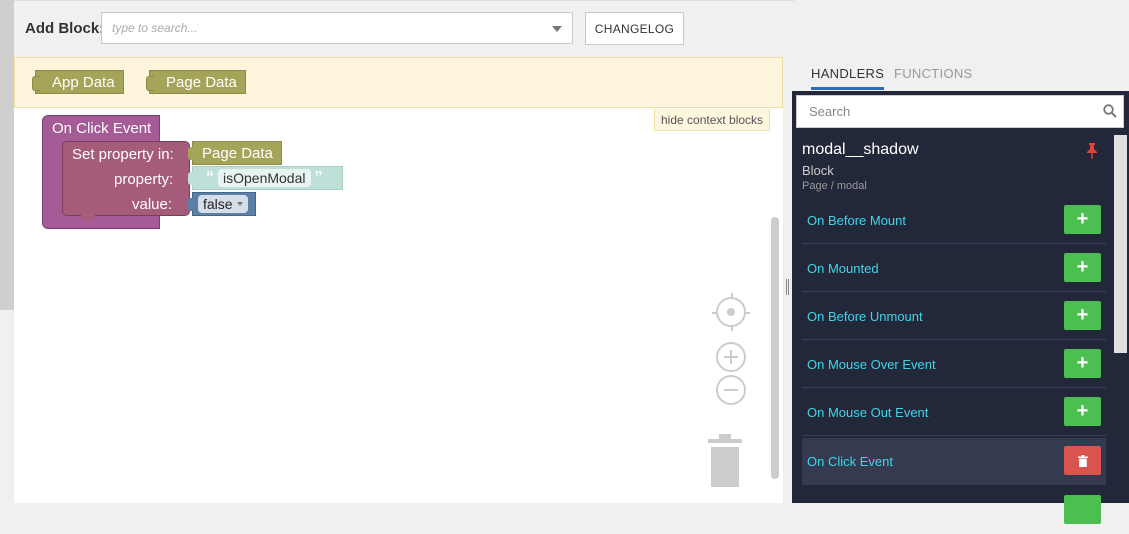  Describe the element at coordinates (954, 461) in the screenshot. I see `handler-row-on-click-event: On Click Event` at that location.